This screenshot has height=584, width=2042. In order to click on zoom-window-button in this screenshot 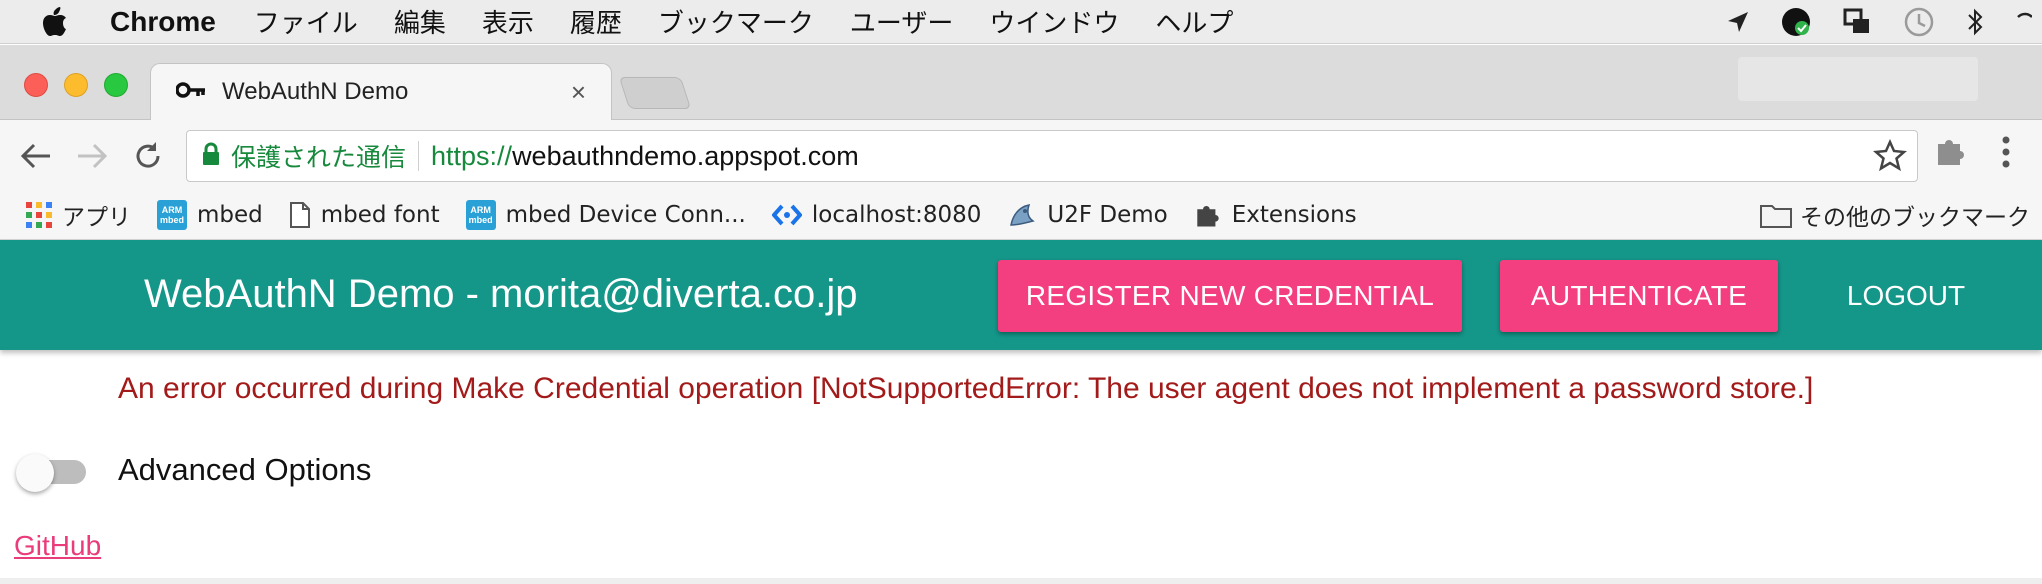, I will do `click(116, 85)`.